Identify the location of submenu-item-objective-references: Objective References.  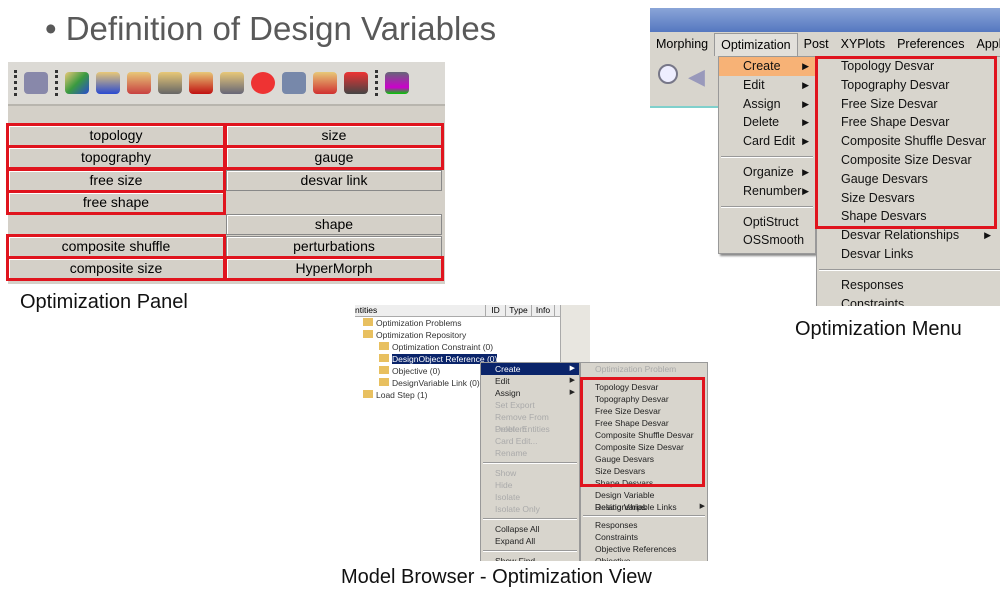
(644, 549).